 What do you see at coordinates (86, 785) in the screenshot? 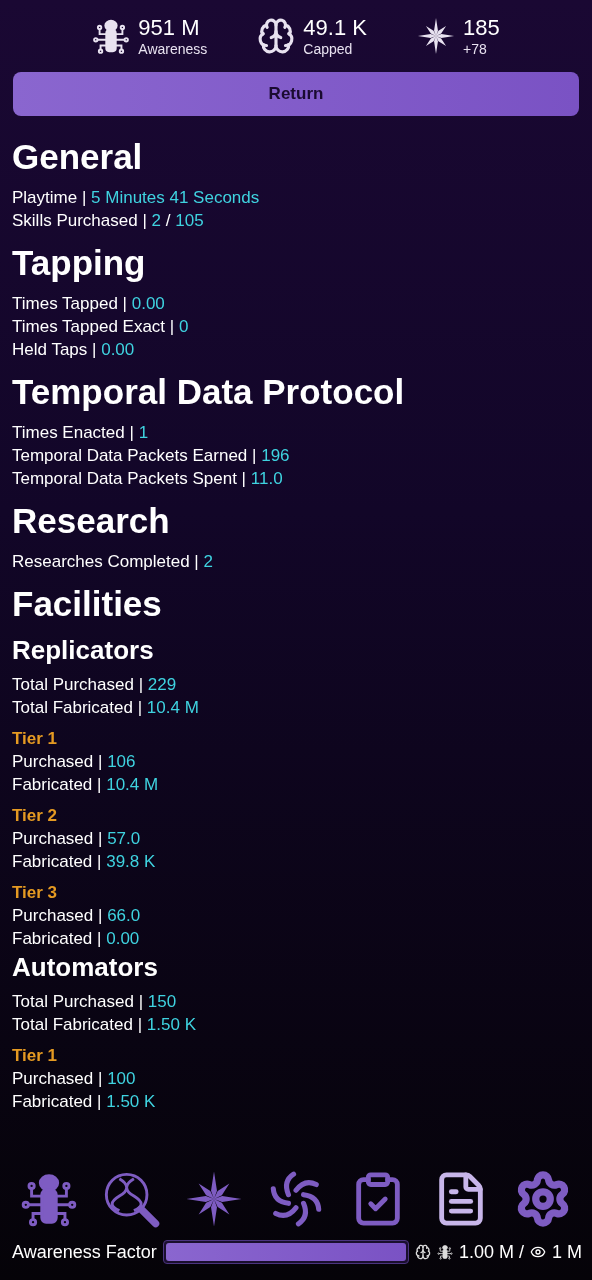
I see `stat-line: Fabricated | 10.4 M` at bounding box center [86, 785].